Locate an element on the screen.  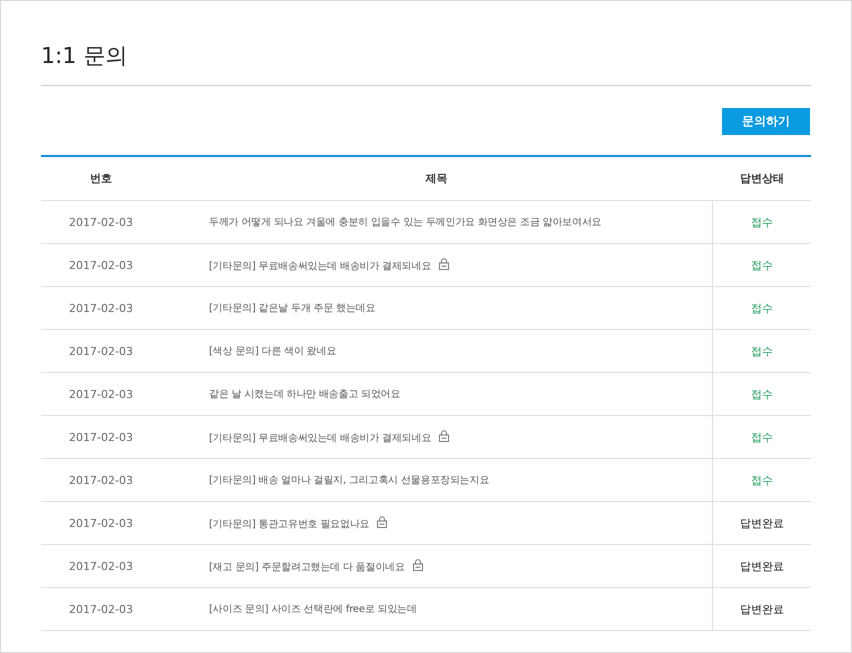
subject-link: [기타문의] 배송 얼마나 걸릴지, 그리고혹시 선물용포장되는지요 is located at coordinates (349, 480).